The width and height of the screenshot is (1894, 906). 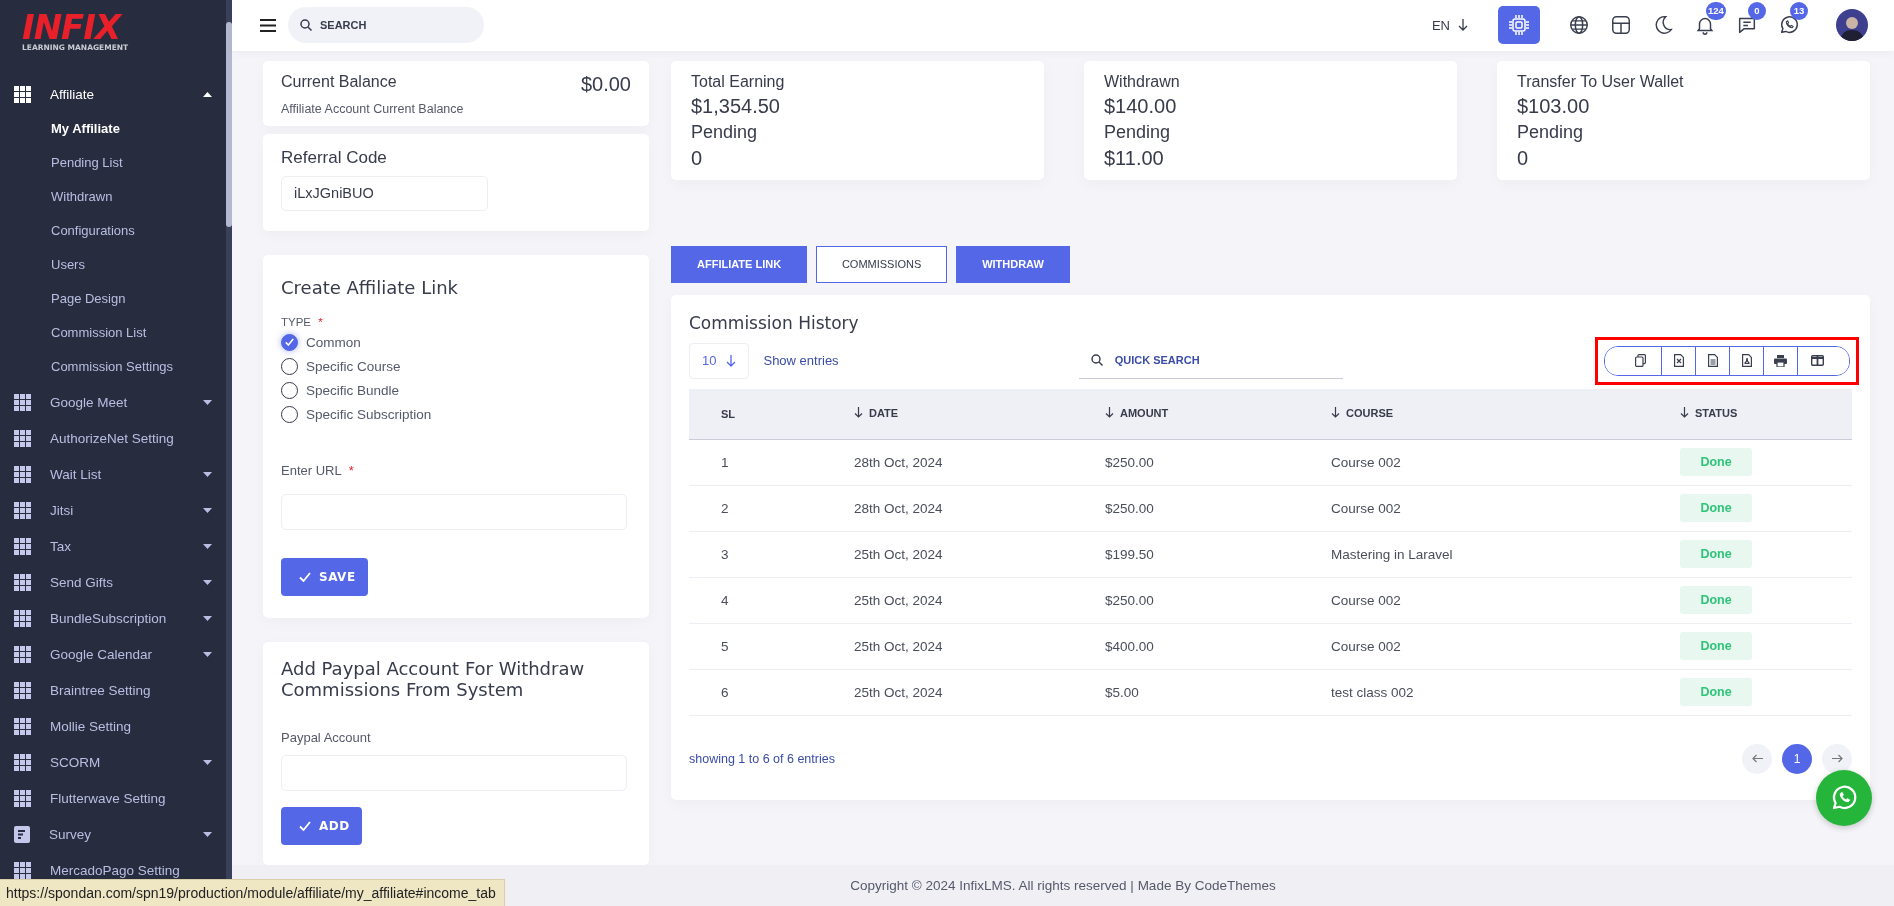 What do you see at coordinates (725, 692) in the screenshot?
I see `table-cell: 6` at bounding box center [725, 692].